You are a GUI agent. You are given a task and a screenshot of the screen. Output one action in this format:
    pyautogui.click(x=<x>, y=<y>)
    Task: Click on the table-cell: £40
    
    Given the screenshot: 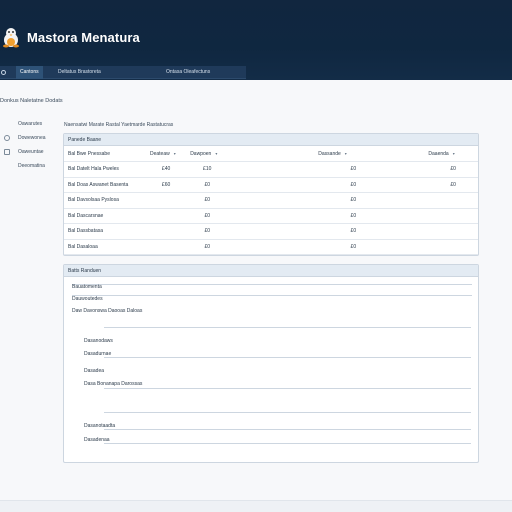 What is the action you would take?
    pyautogui.click(x=166, y=169)
    